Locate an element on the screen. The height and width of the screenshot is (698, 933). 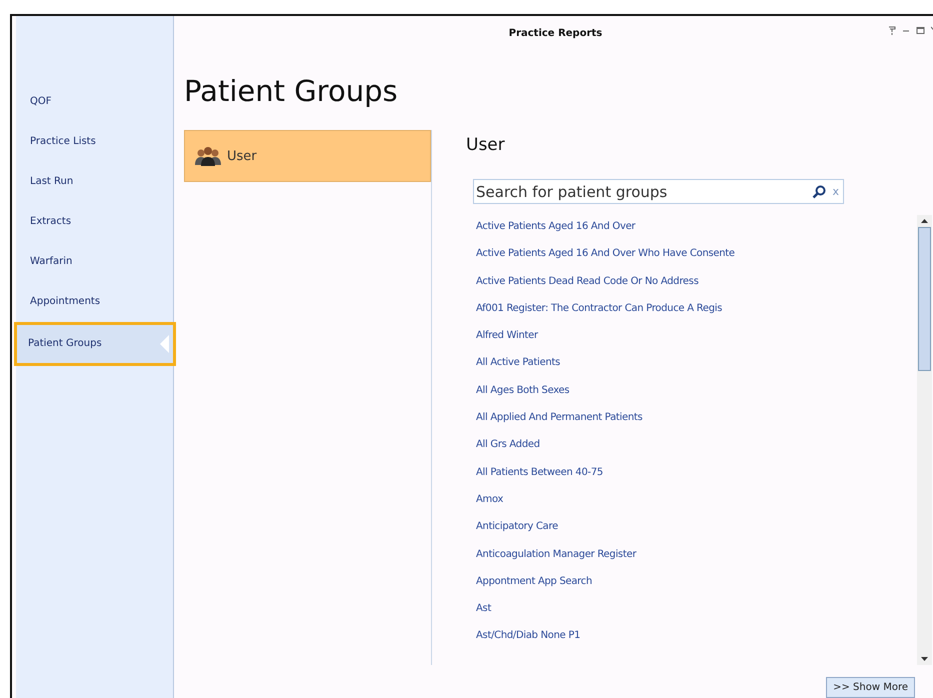
patient-group-link: Active Patients Aged 16 And Over Who Have Consente is located at coordinates (696, 262).